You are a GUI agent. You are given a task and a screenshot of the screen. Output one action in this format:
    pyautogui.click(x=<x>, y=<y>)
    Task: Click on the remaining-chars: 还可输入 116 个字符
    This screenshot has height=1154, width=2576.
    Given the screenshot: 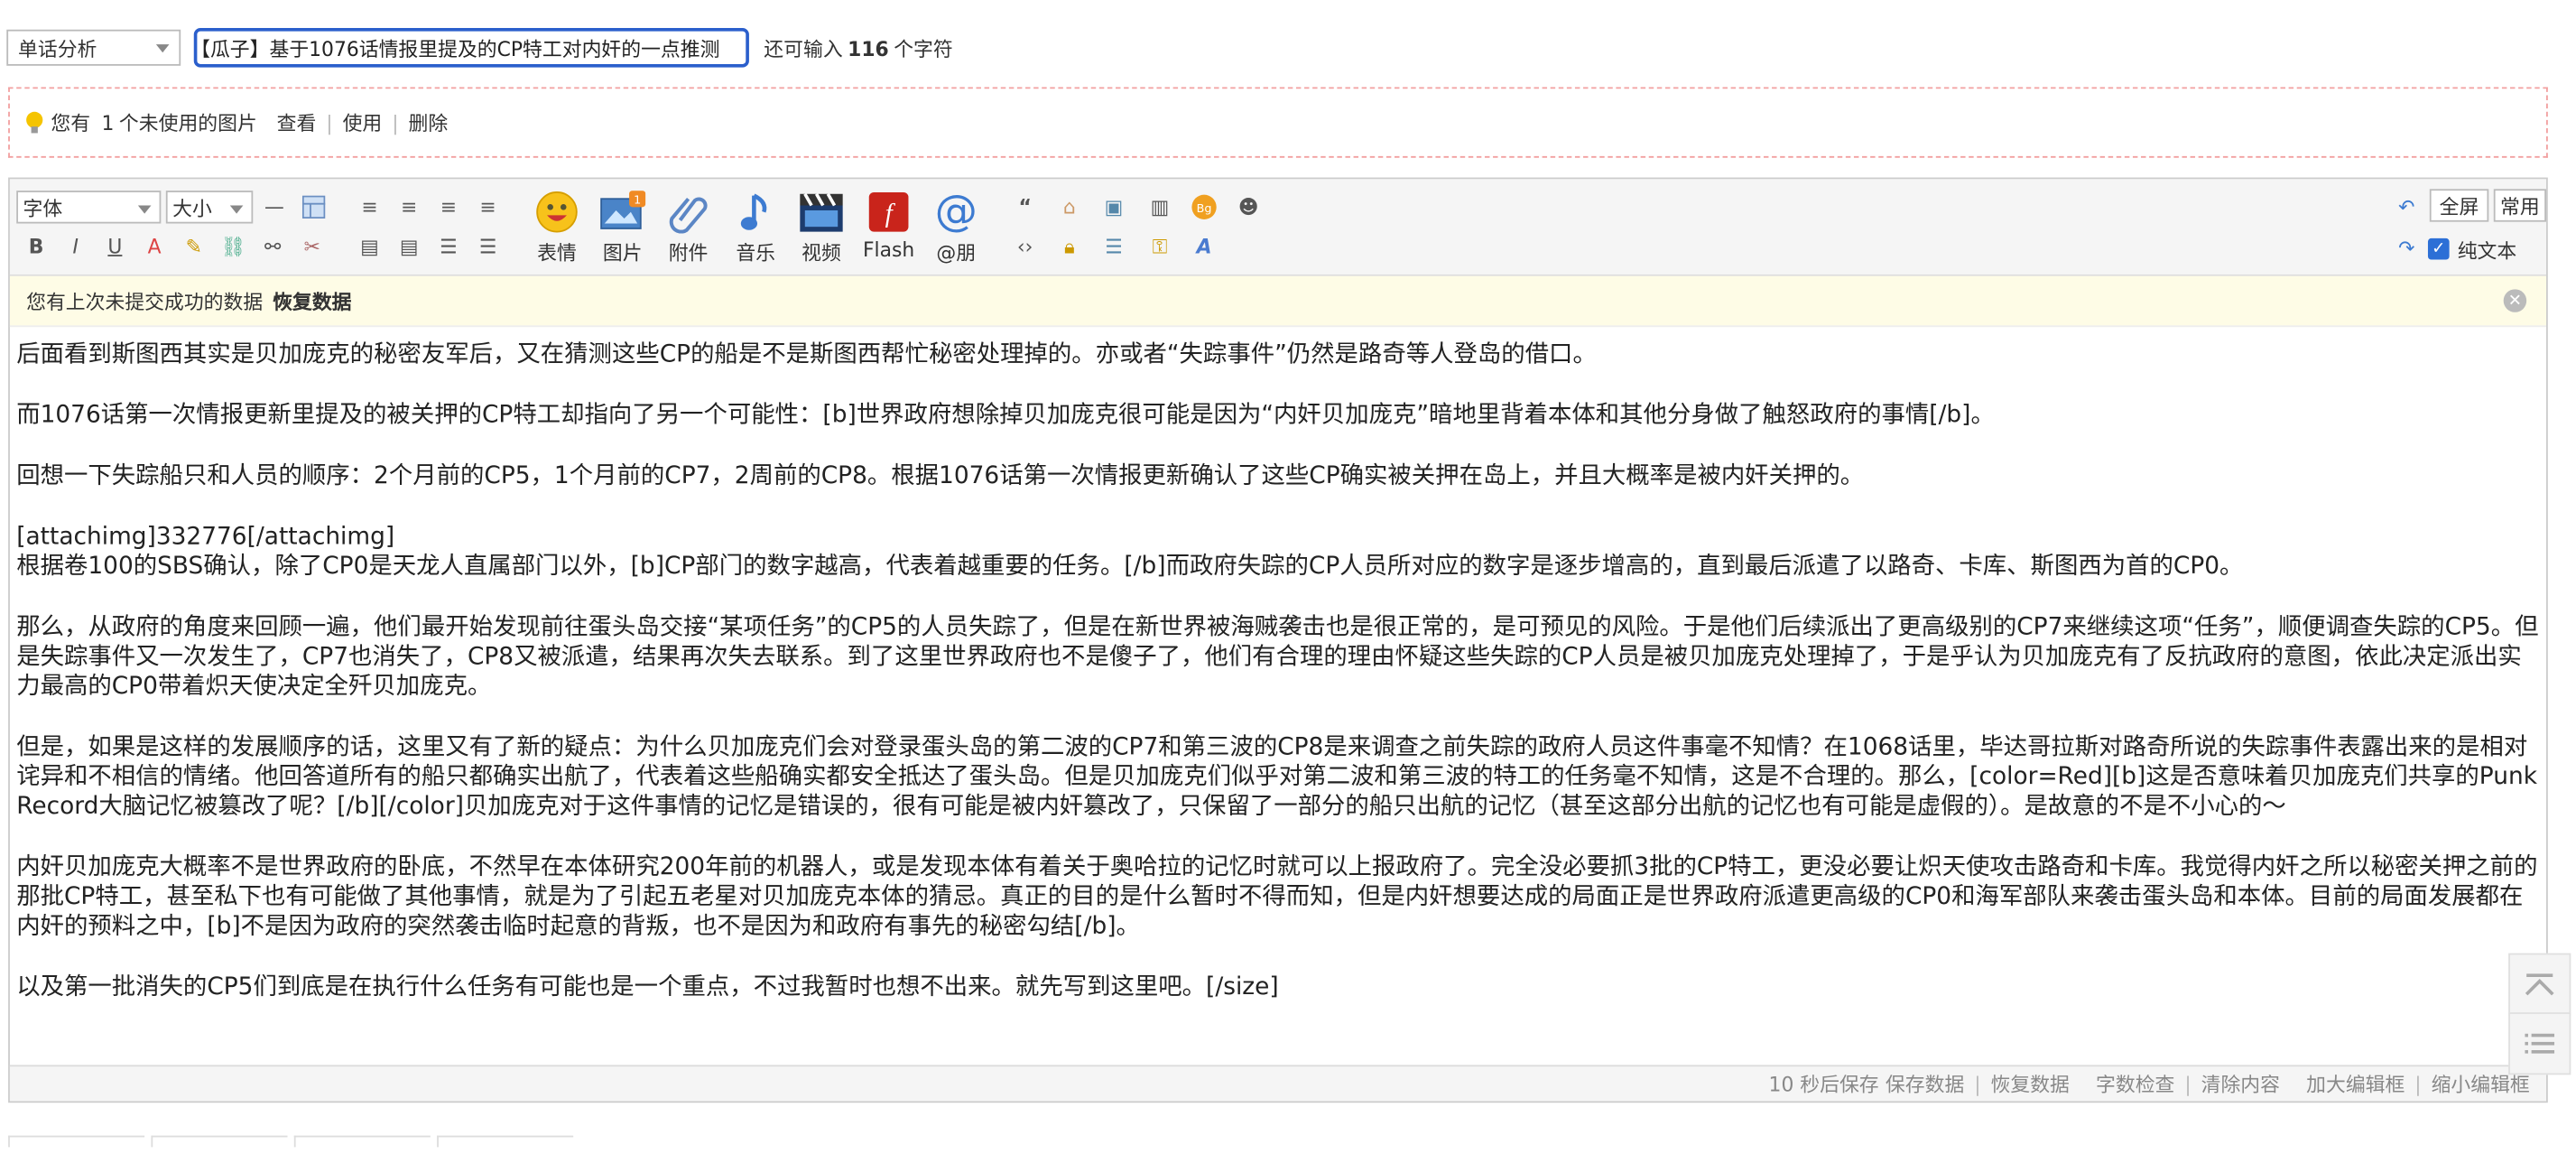 What is the action you would take?
    pyautogui.click(x=859, y=48)
    